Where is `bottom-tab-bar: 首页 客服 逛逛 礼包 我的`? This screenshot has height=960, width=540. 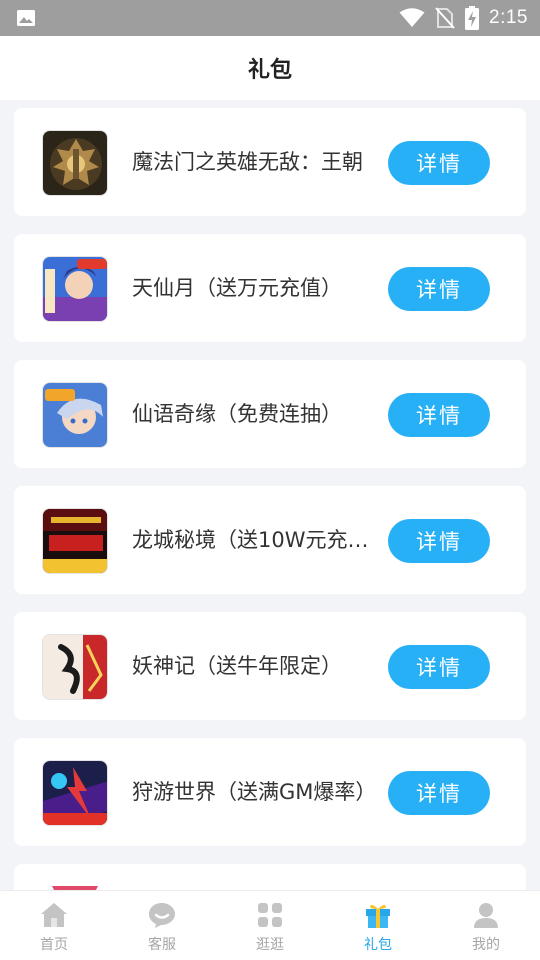
bottom-tab-bar: 首页 客服 逛逛 礼包 我的 is located at coordinates (270, 925).